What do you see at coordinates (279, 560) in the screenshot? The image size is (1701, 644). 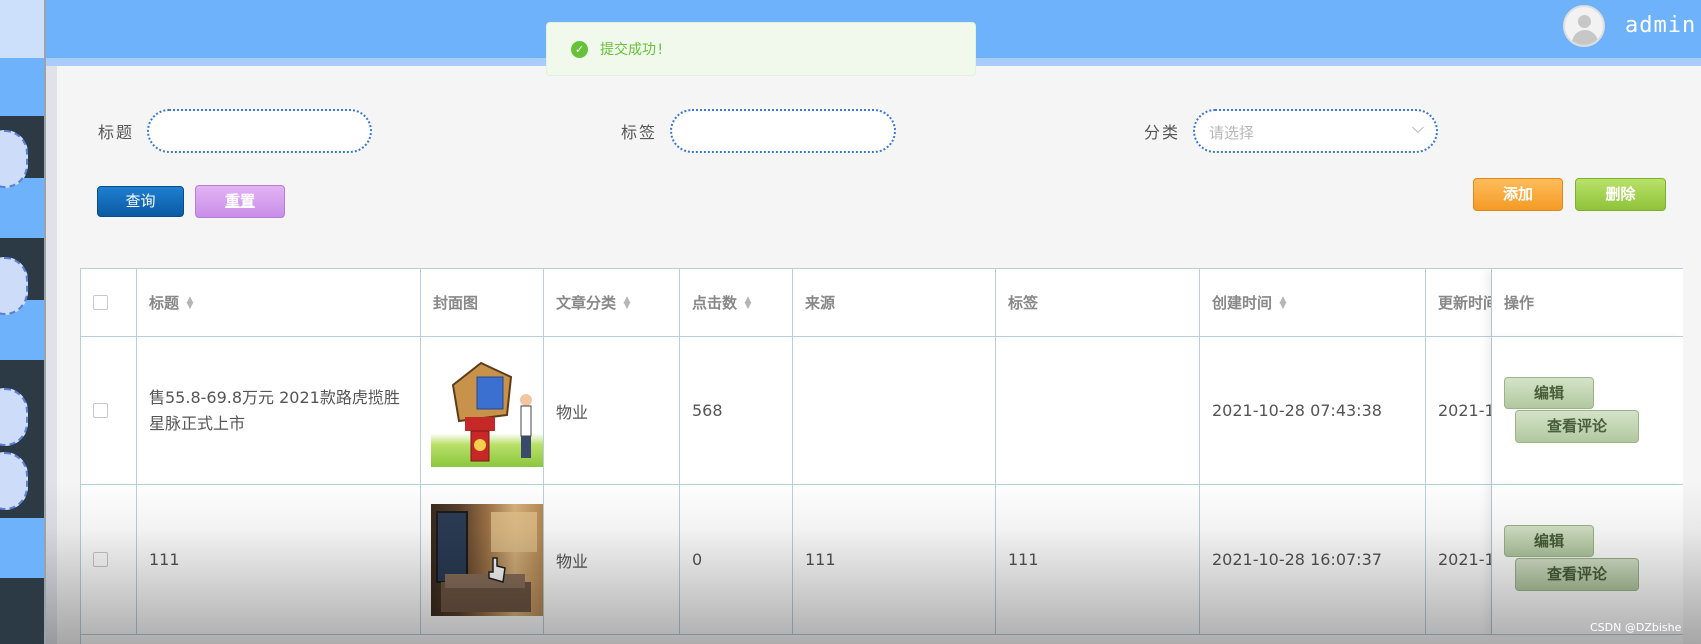 I see `row-title: 111` at bounding box center [279, 560].